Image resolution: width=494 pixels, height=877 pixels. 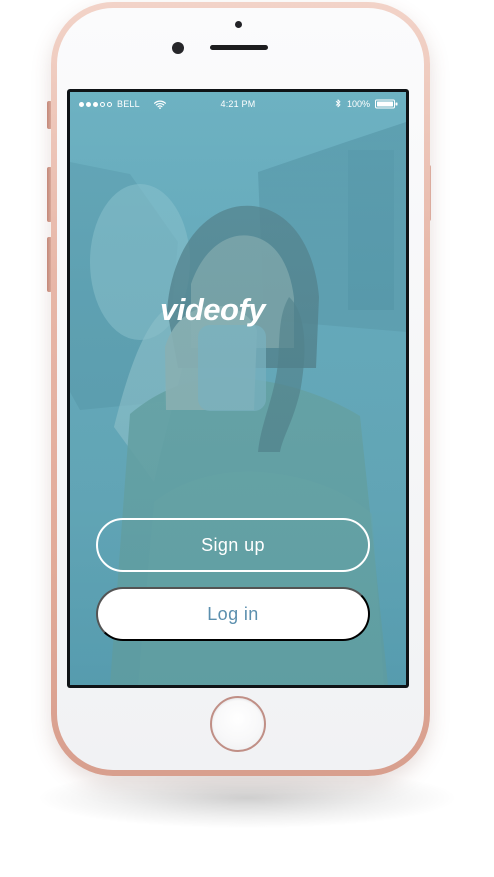 What do you see at coordinates (238, 24) in the screenshot?
I see `proximity-sensor` at bounding box center [238, 24].